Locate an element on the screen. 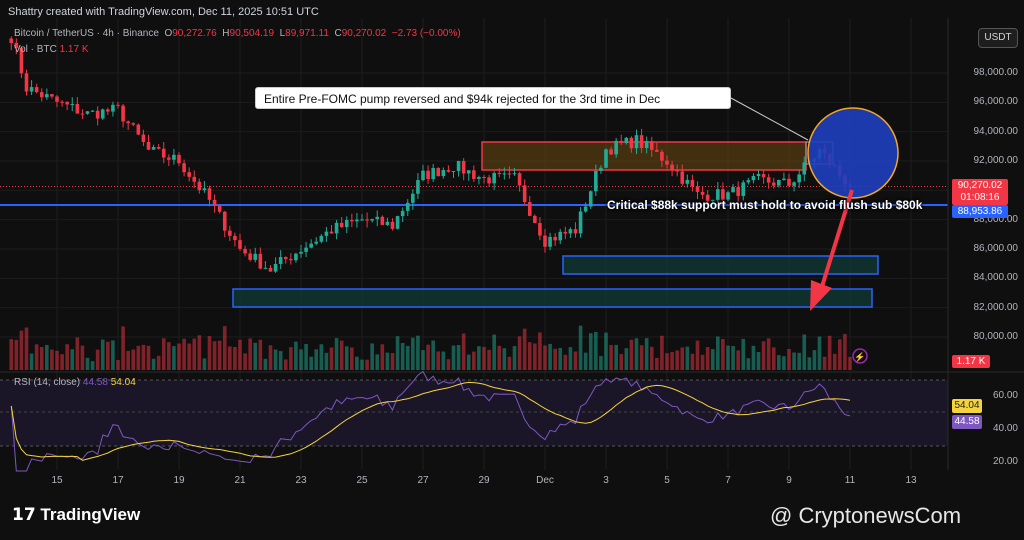  time-axis-label: 3 is located at coordinates (606, 480).